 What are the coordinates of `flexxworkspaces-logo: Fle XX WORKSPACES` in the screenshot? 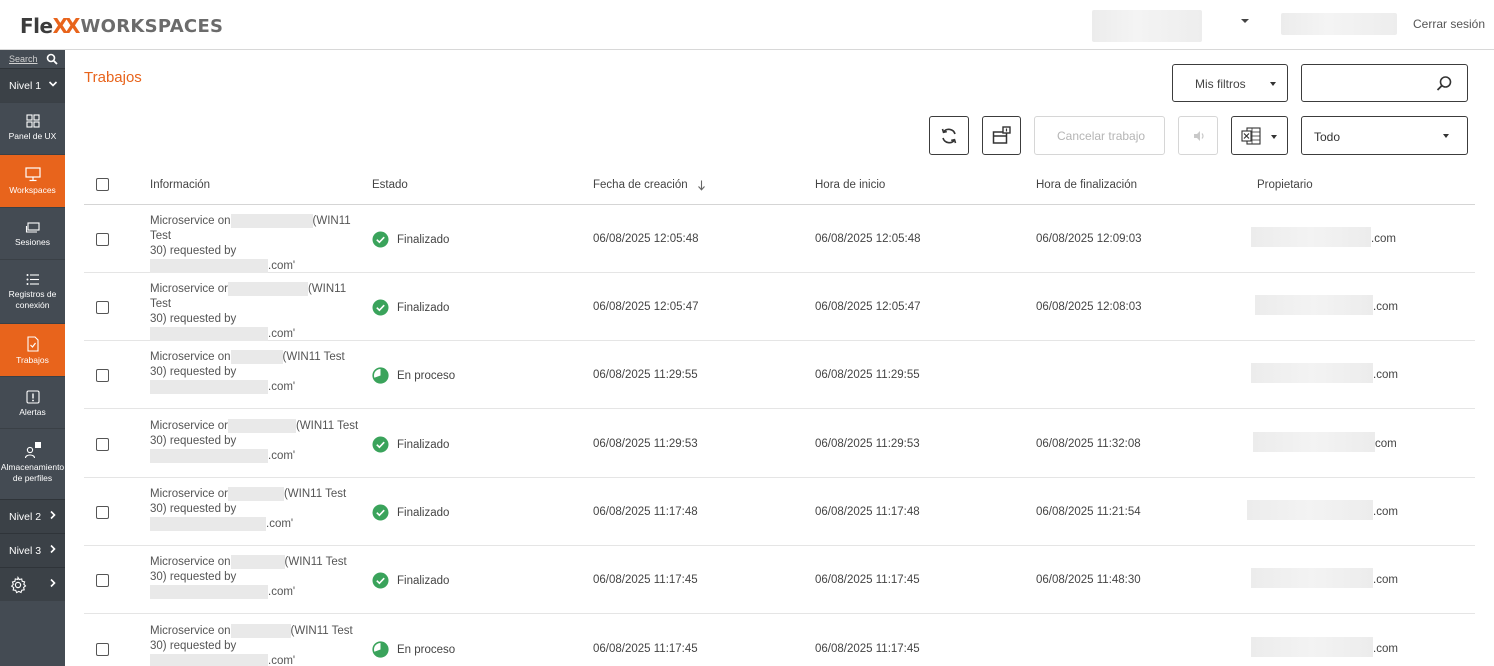 It's located at (121, 26).